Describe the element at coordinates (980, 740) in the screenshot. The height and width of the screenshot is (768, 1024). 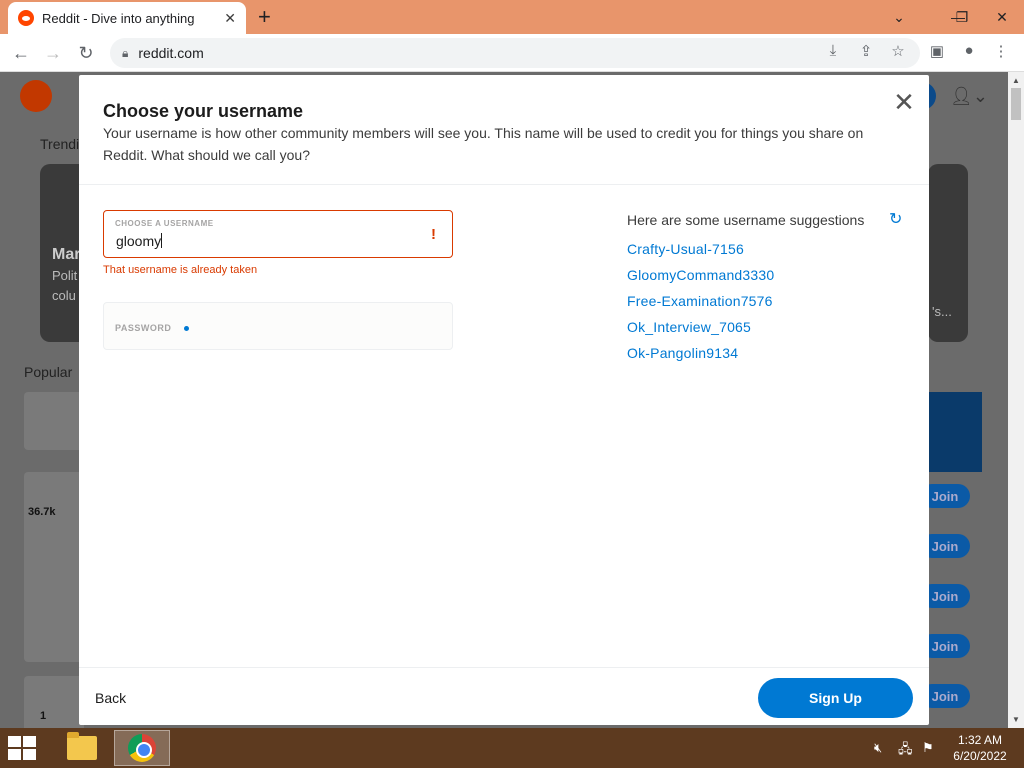
I see `clock-time: 1:32 AM` at that location.